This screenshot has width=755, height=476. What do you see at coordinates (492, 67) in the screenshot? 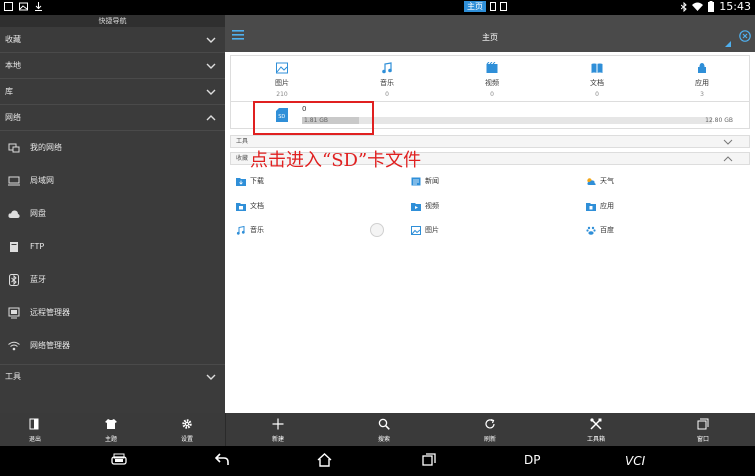
I see `video-icon` at bounding box center [492, 67].